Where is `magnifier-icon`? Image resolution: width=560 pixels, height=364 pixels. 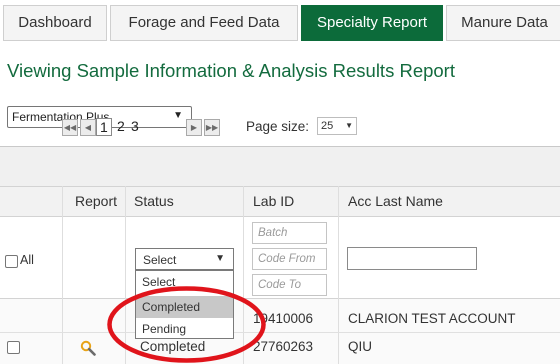 magnifier-icon is located at coordinates (88, 348).